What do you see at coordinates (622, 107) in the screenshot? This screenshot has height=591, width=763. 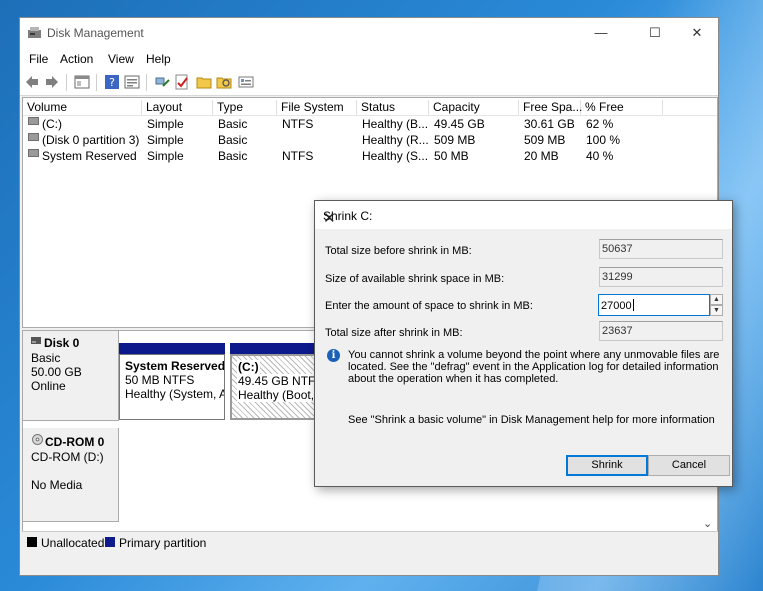 I see `column-header-percent-free: % Free` at bounding box center [622, 107].